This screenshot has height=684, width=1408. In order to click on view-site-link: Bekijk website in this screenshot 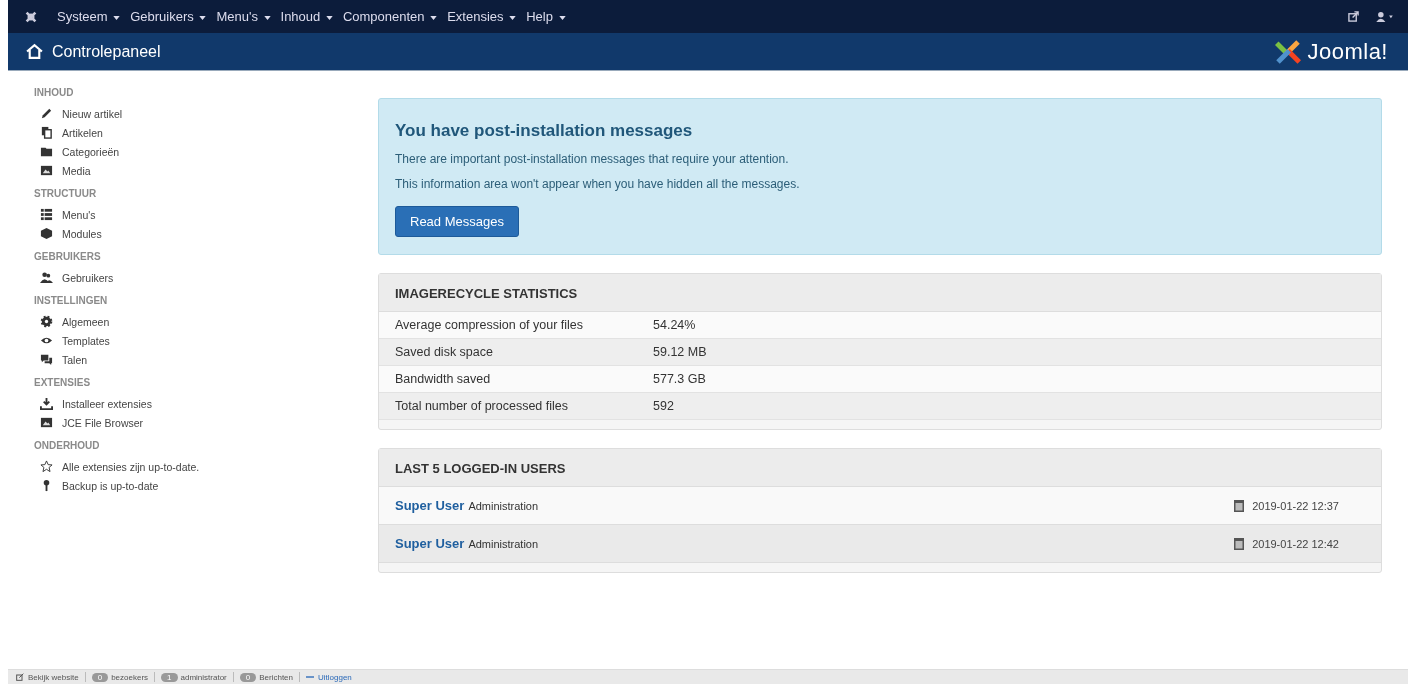, I will do `click(47, 677)`.